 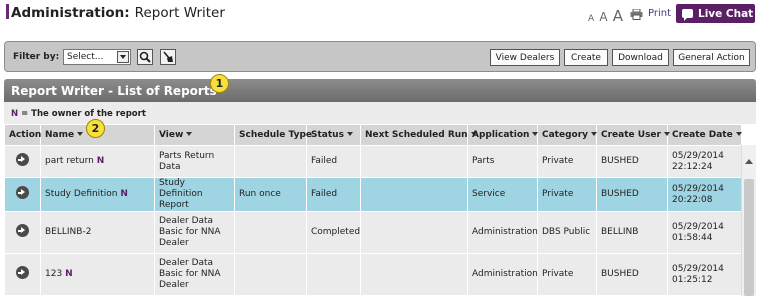 I want to click on title-accent-bar, so click(x=7, y=11).